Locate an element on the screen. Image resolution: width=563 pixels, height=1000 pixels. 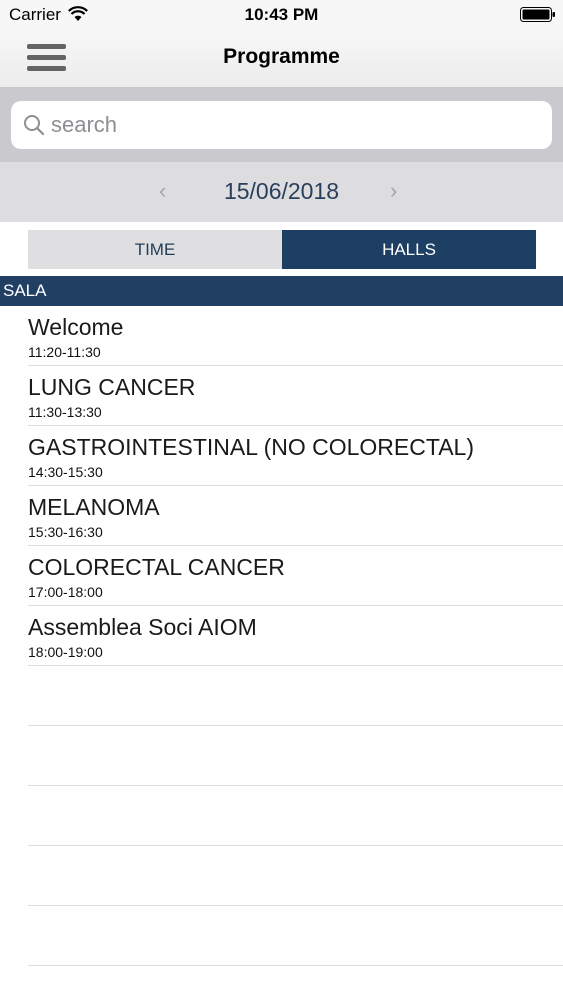
search-bar is located at coordinates (281, 125).